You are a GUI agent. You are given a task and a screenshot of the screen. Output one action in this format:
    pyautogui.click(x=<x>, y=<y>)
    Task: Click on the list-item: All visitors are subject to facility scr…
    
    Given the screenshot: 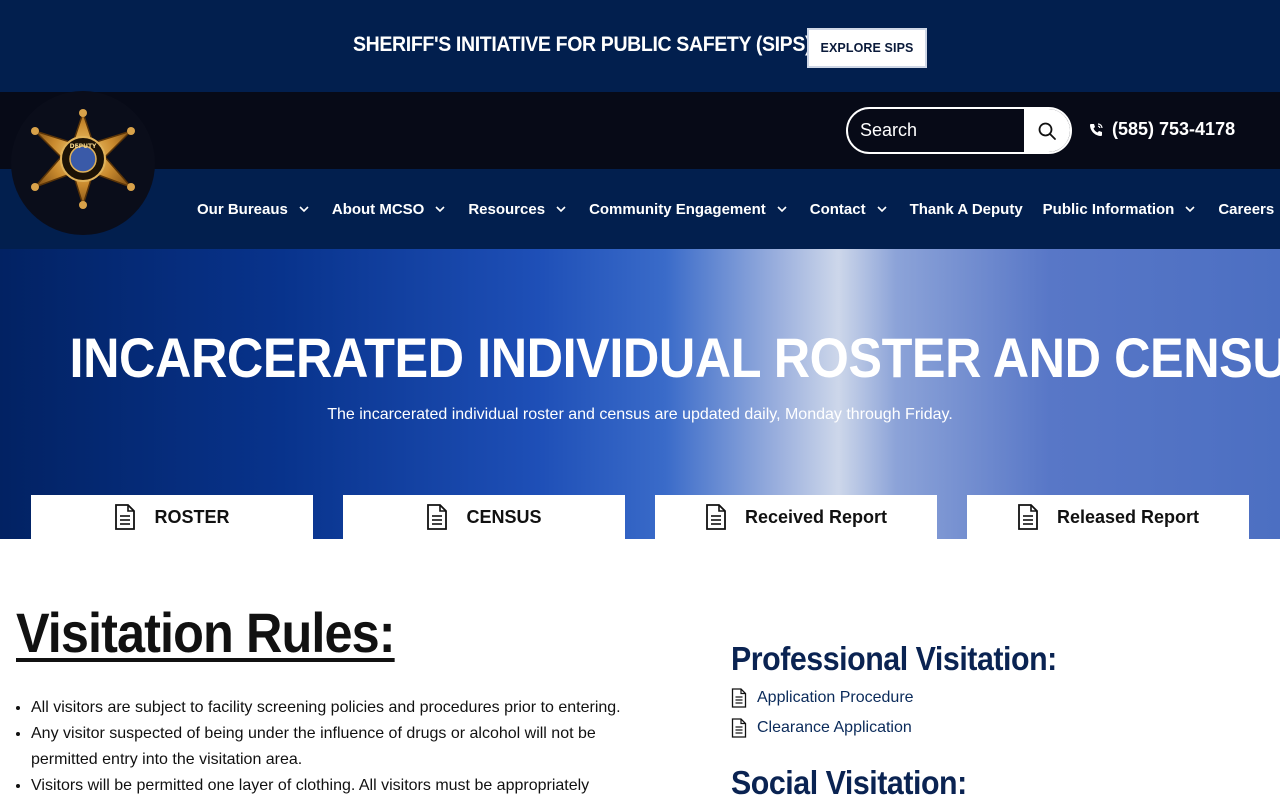 What is the action you would take?
    pyautogui.click(x=343, y=708)
    